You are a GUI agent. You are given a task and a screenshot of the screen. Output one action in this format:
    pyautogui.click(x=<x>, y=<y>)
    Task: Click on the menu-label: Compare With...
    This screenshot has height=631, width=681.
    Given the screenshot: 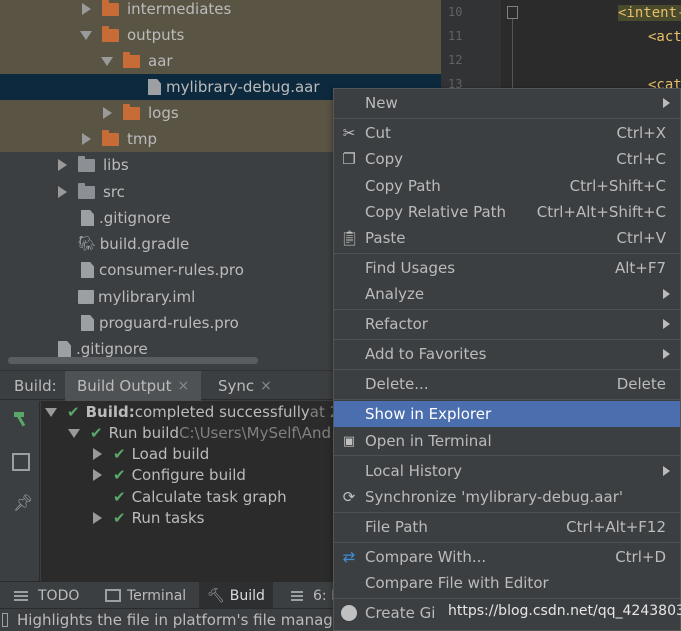 What is the action you would take?
    pyautogui.click(x=426, y=557)
    